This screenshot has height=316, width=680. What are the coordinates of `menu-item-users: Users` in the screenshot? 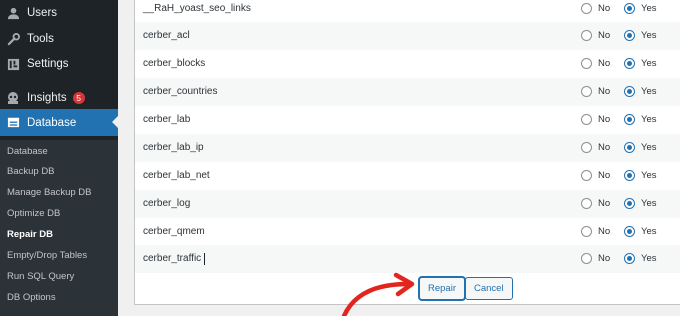 It's located at (59, 13).